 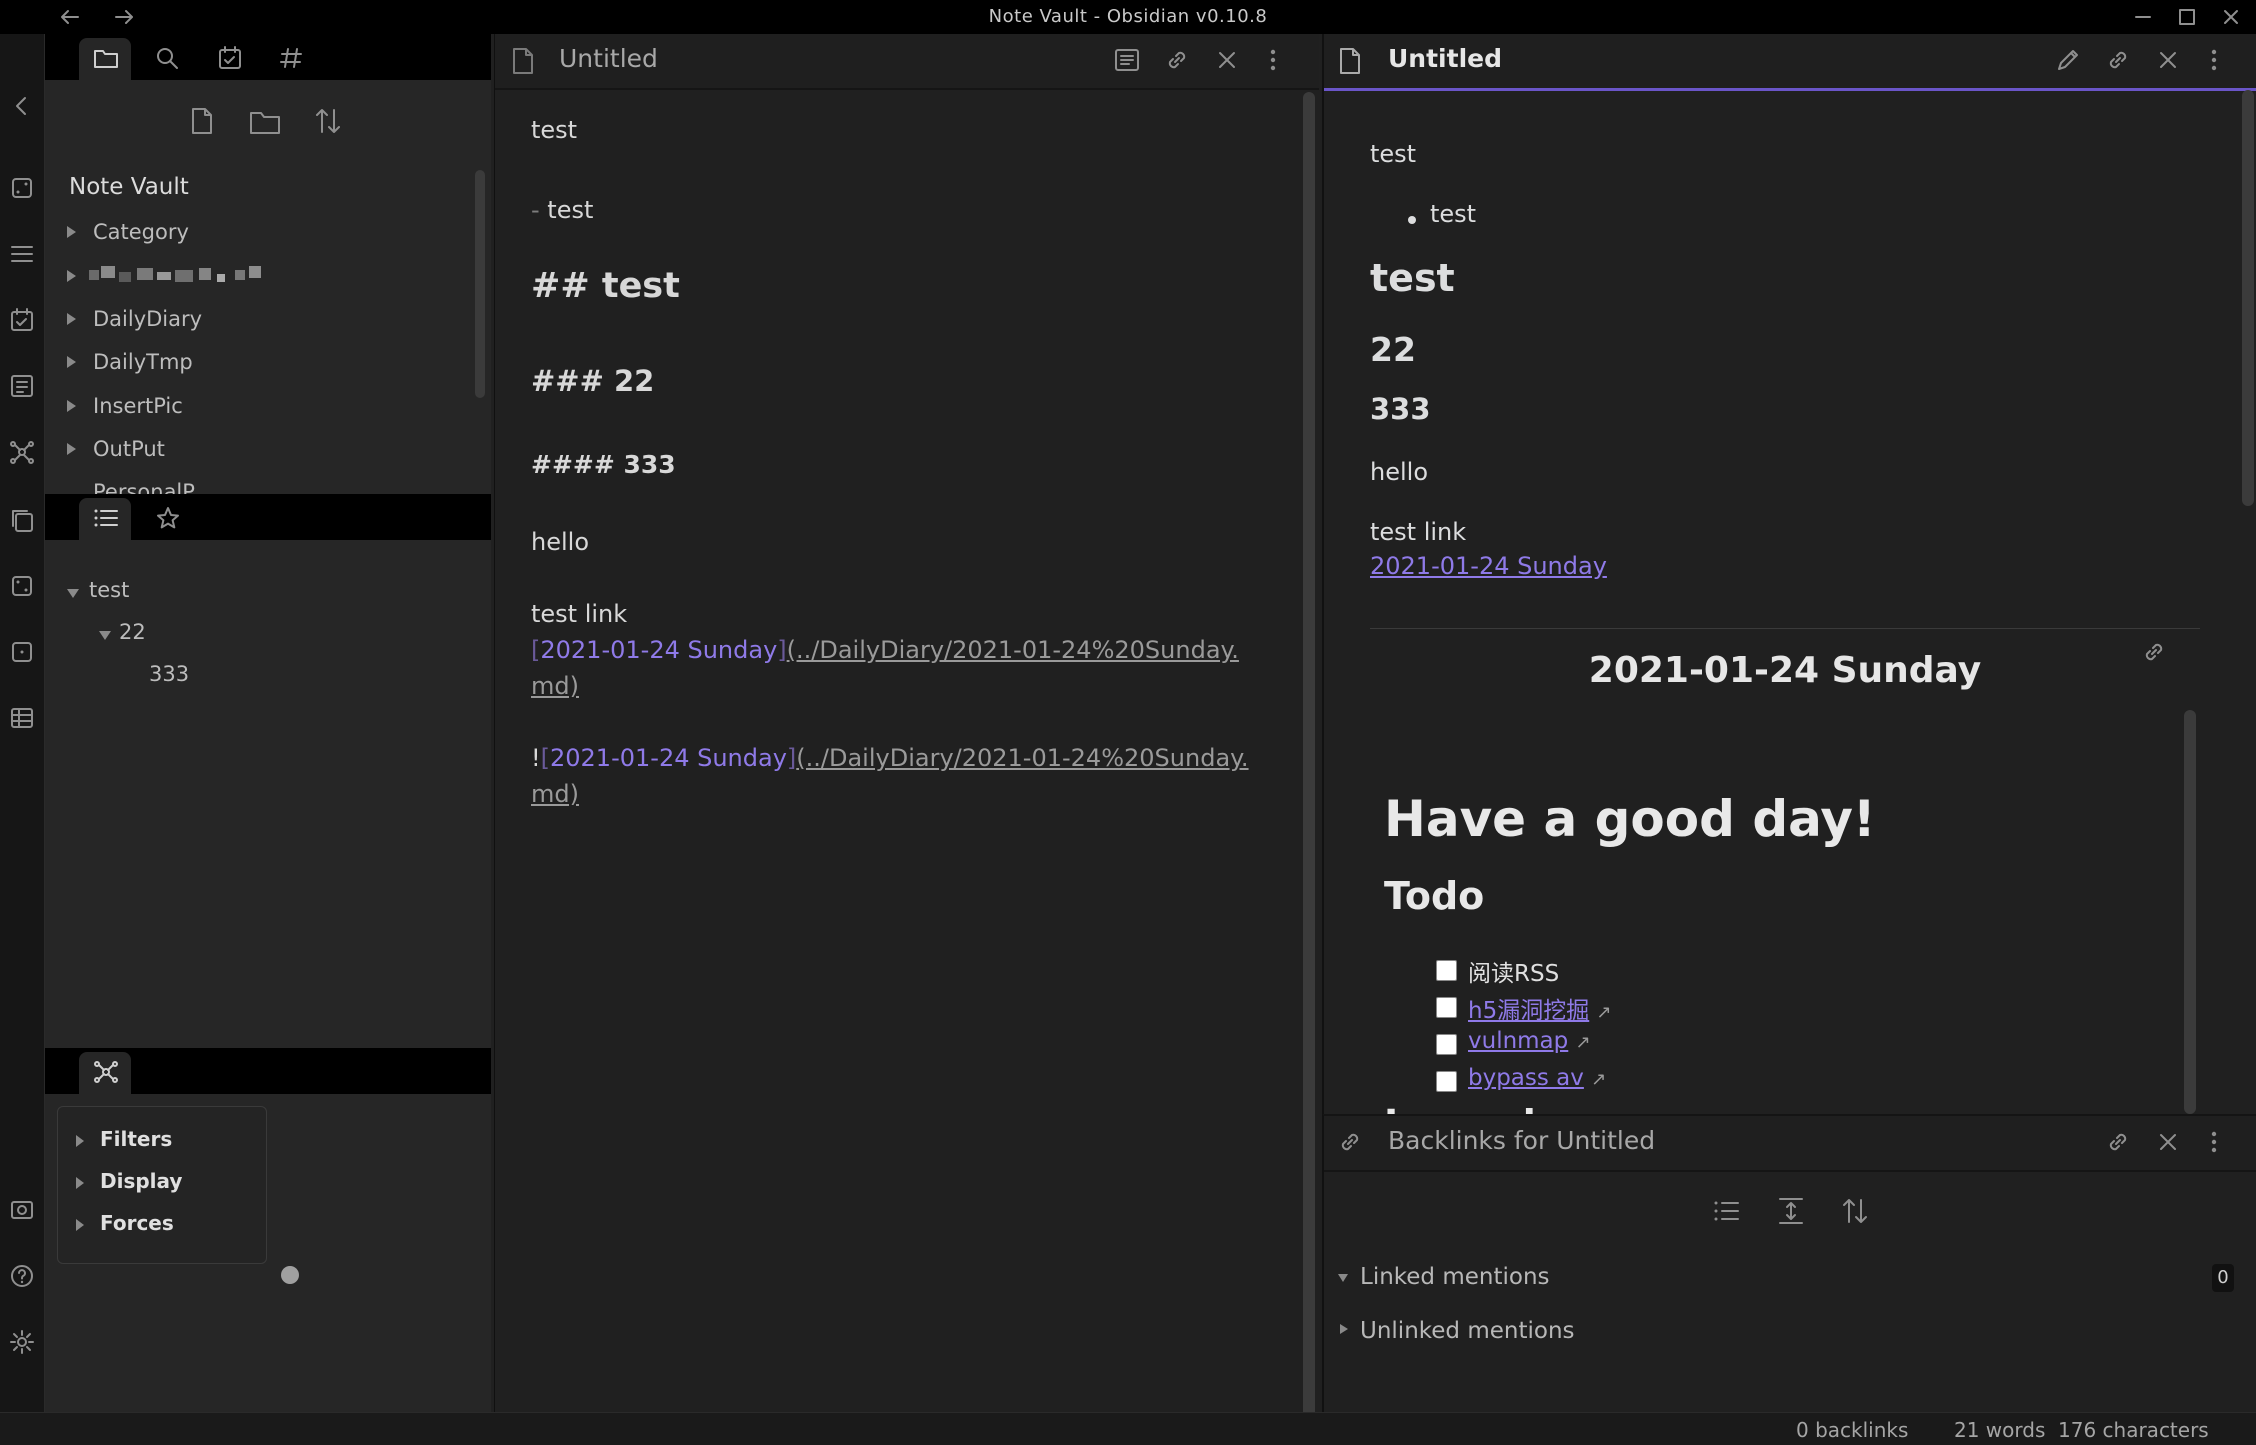 What do you see at coordinates (603, 464) in the screenshot?
I see `editor-heading-4: #### 333` at bounding box center [603, 464].